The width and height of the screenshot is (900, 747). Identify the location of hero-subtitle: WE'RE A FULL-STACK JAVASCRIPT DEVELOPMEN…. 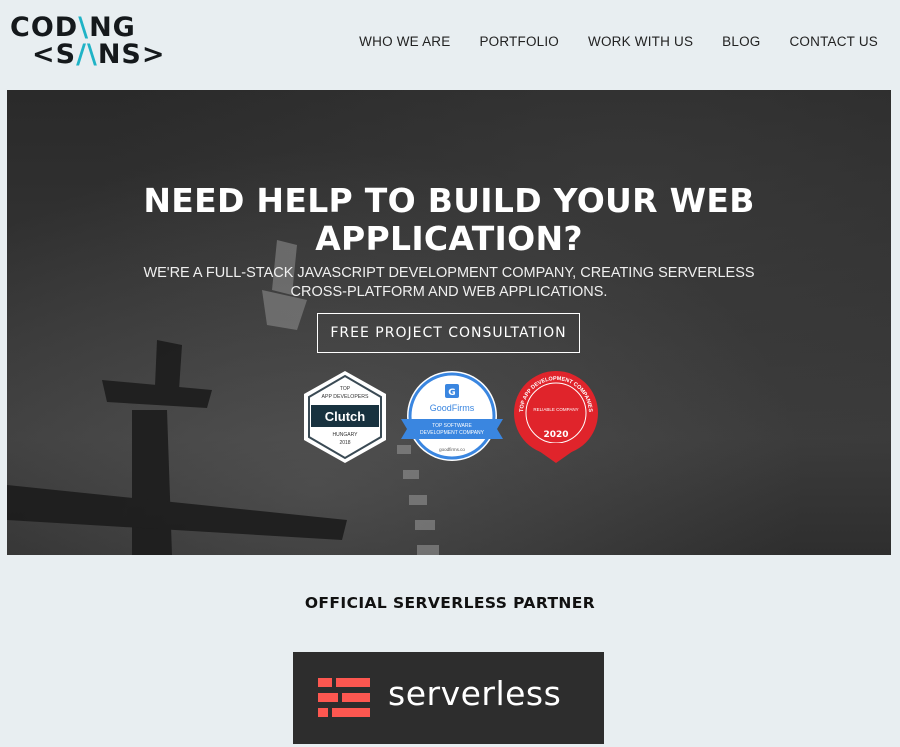
(449, 283).